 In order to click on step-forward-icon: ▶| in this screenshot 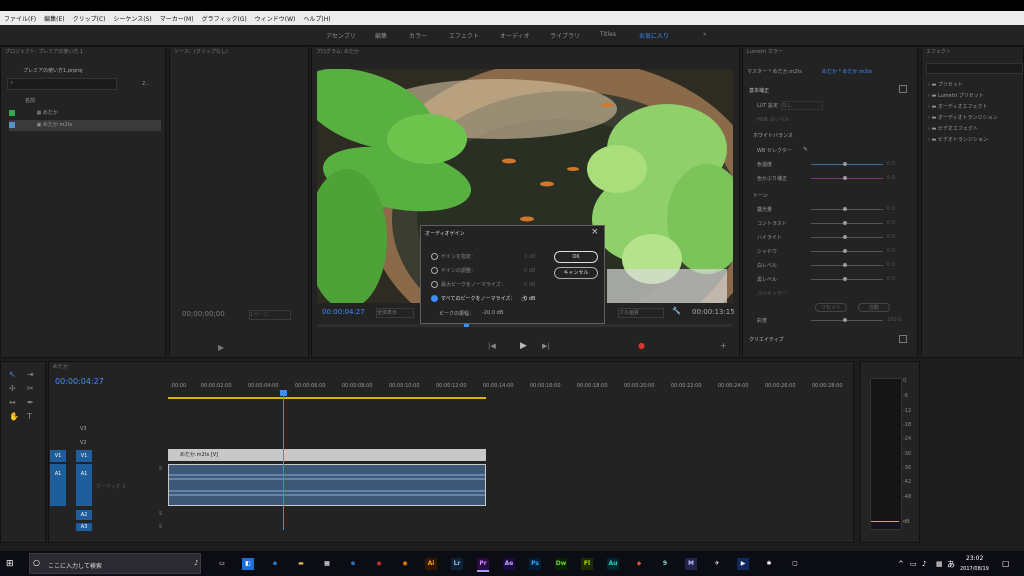, I will do `click(546, 346)`.